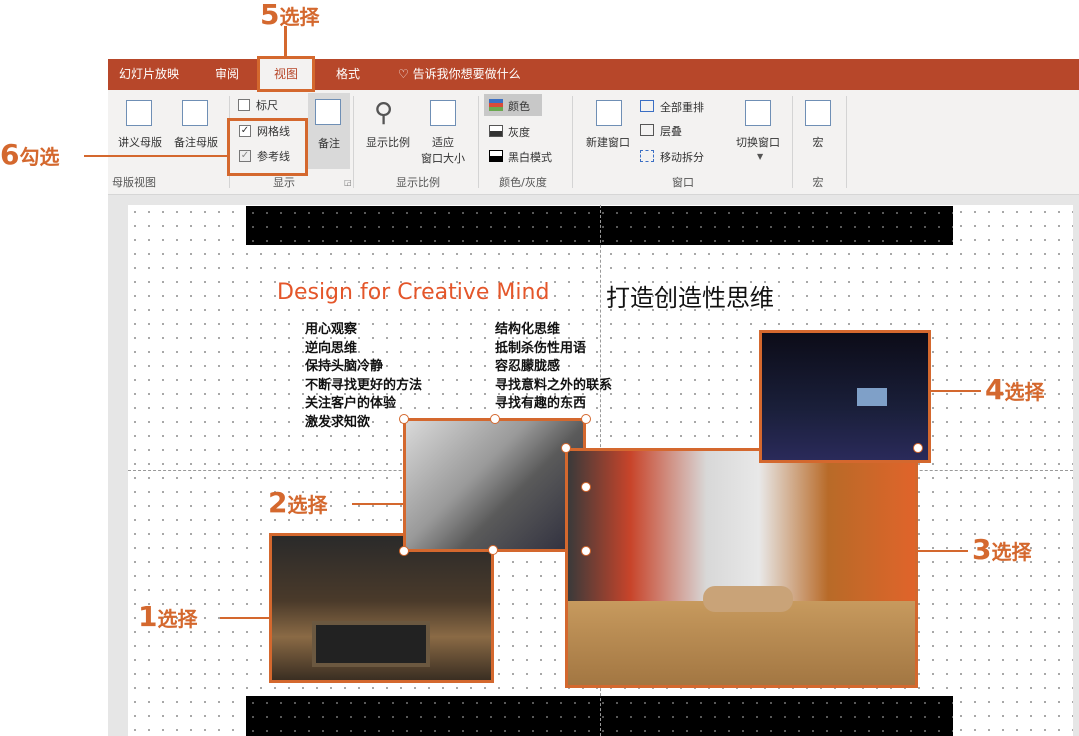 This screenshot has width=1079, height=736. What do you see at coordinates (364, 385) in the screenshot?
I see `list-item: 不断寻找更好的方法` at bounding box center [364, 385].